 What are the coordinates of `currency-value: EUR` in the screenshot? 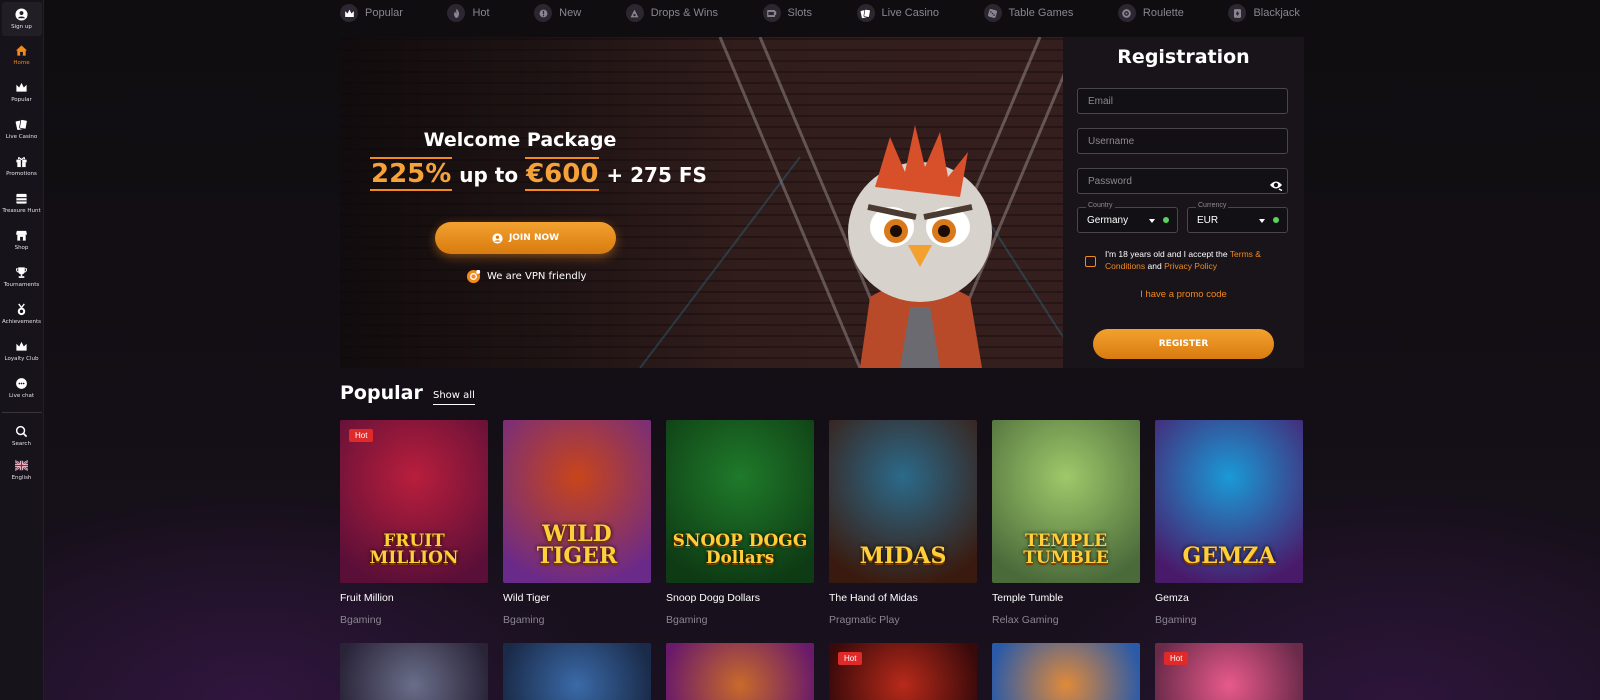 It's located at (1208, 220).